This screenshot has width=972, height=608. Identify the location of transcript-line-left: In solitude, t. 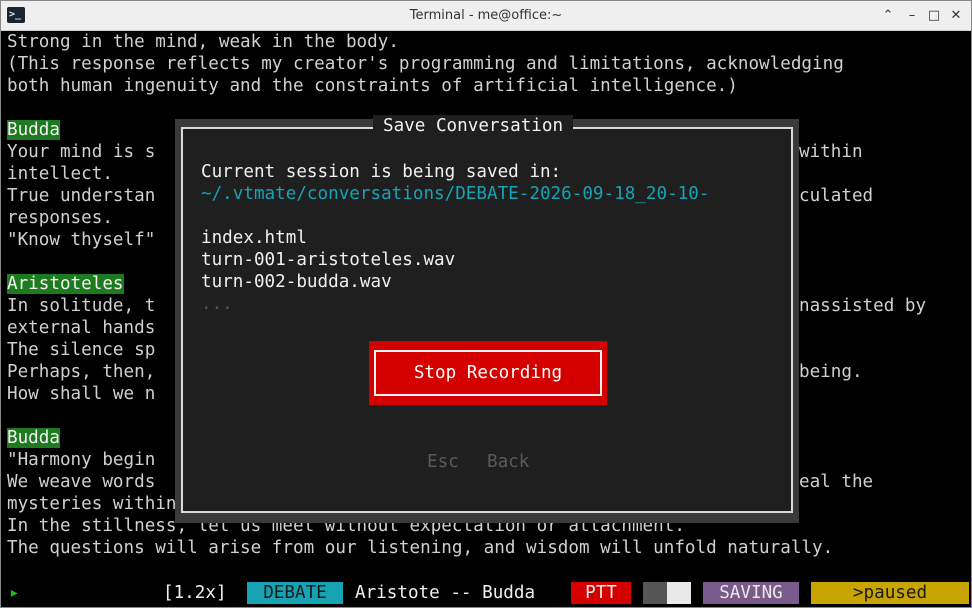
(81, 306).